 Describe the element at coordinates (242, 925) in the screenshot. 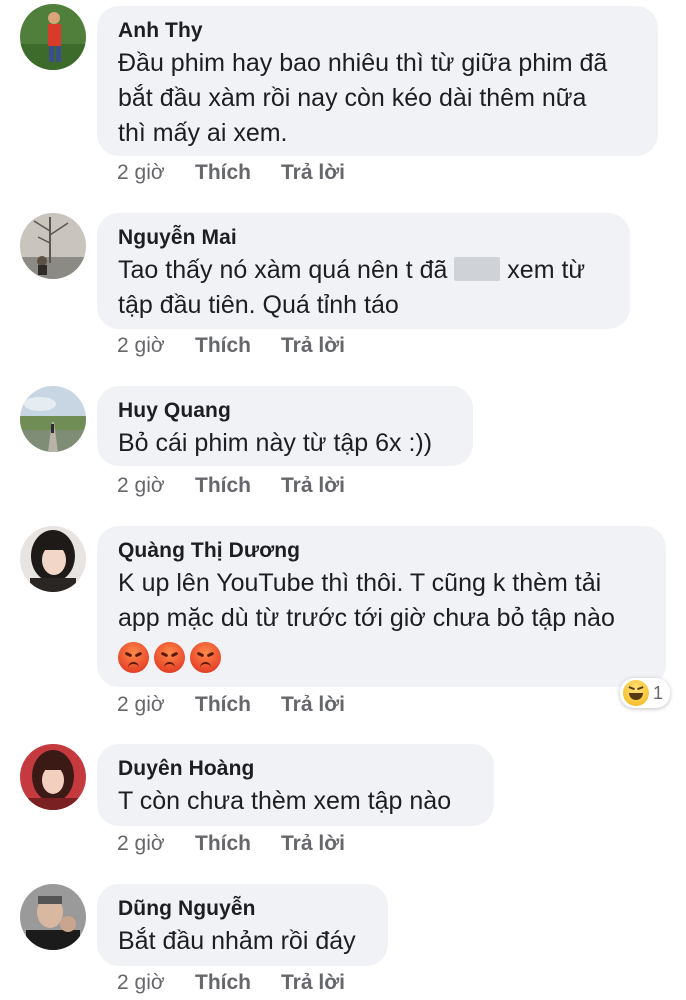

I see `comment-bubble: Dũng Nguyễn Bắt đầu nhảm rồi đáy` at that location.